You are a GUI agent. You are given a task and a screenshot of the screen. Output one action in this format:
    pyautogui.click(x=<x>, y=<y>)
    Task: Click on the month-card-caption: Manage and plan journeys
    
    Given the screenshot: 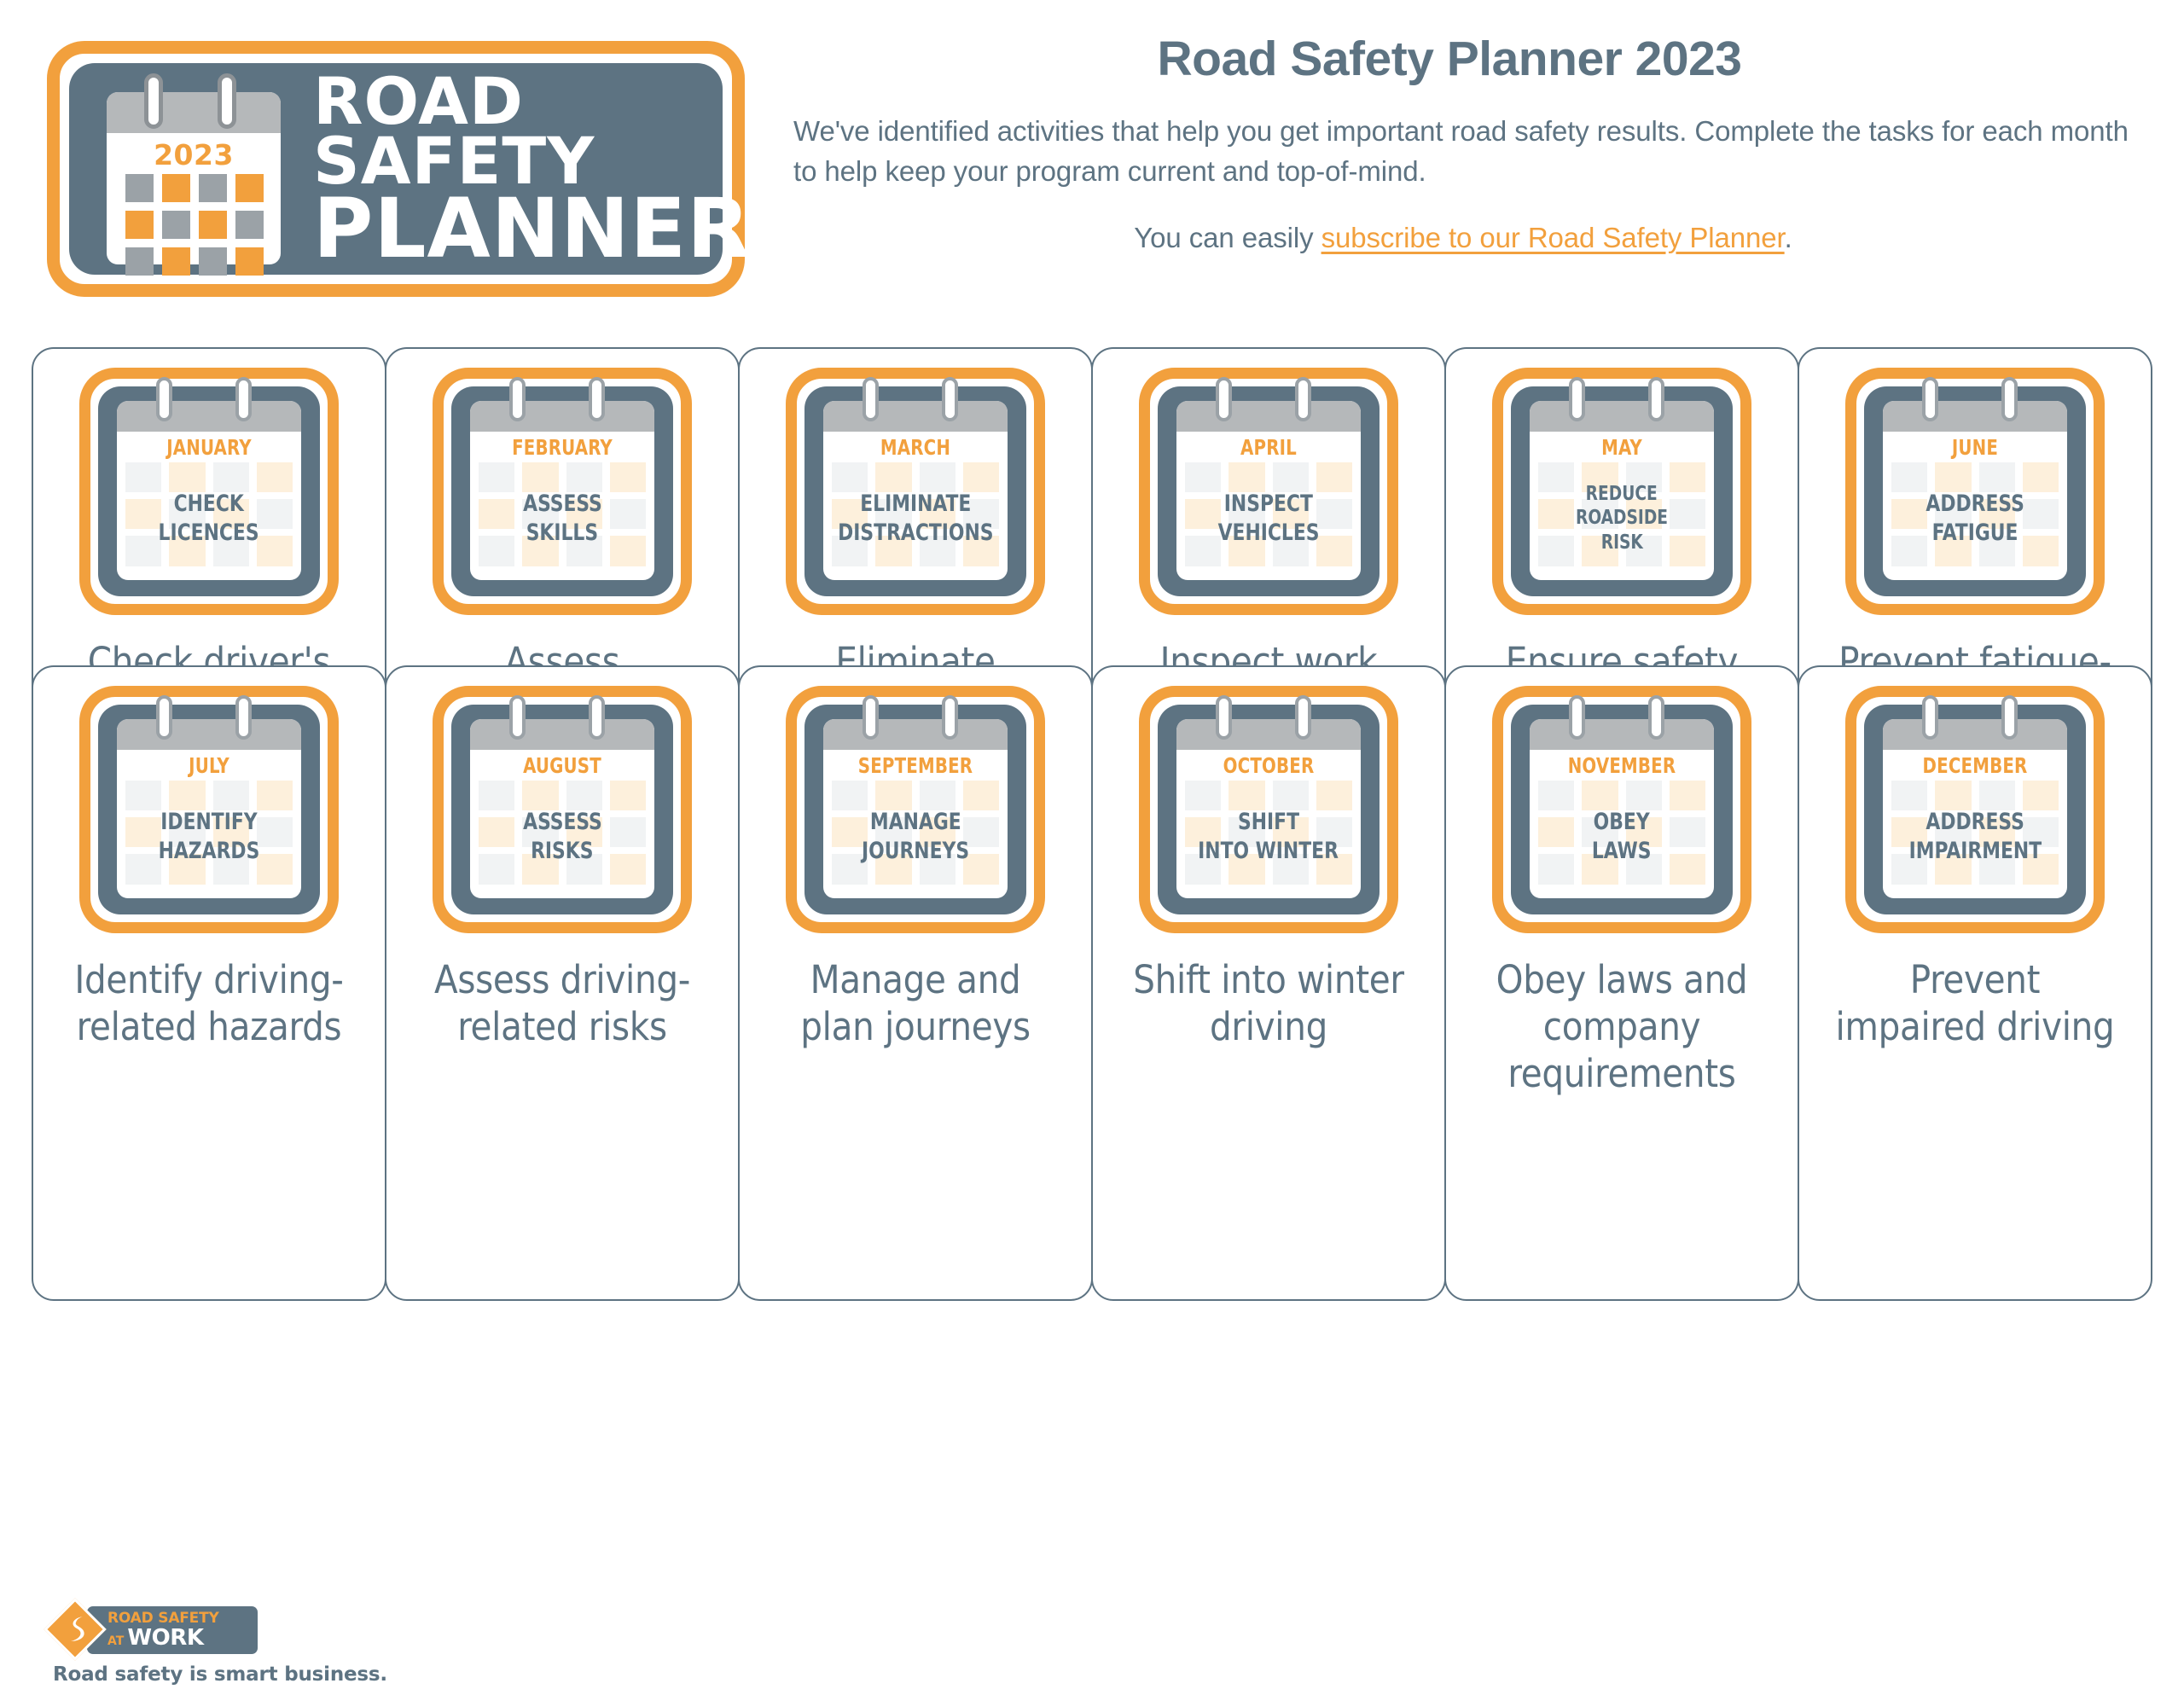 What is the action you would take?
    pyautogui.click(x=915, y=1002)
    